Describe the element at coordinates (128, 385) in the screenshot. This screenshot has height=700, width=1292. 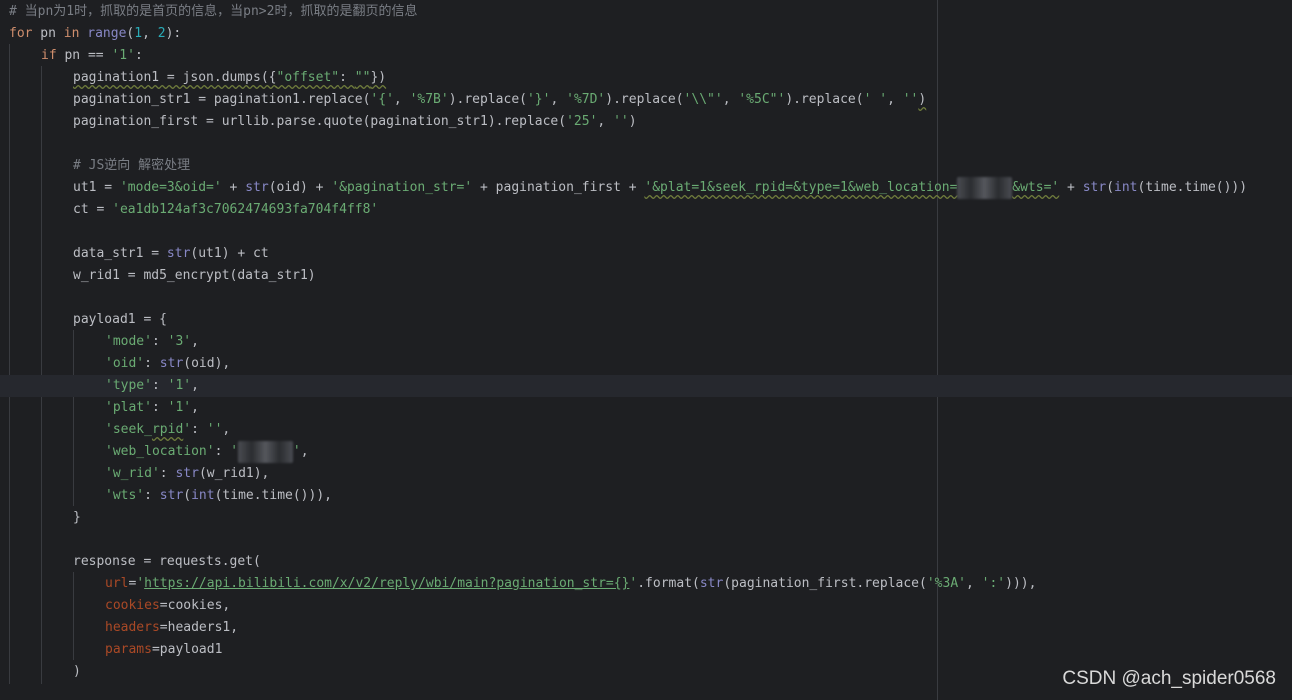
I see `code-token: 'type'` at that location.